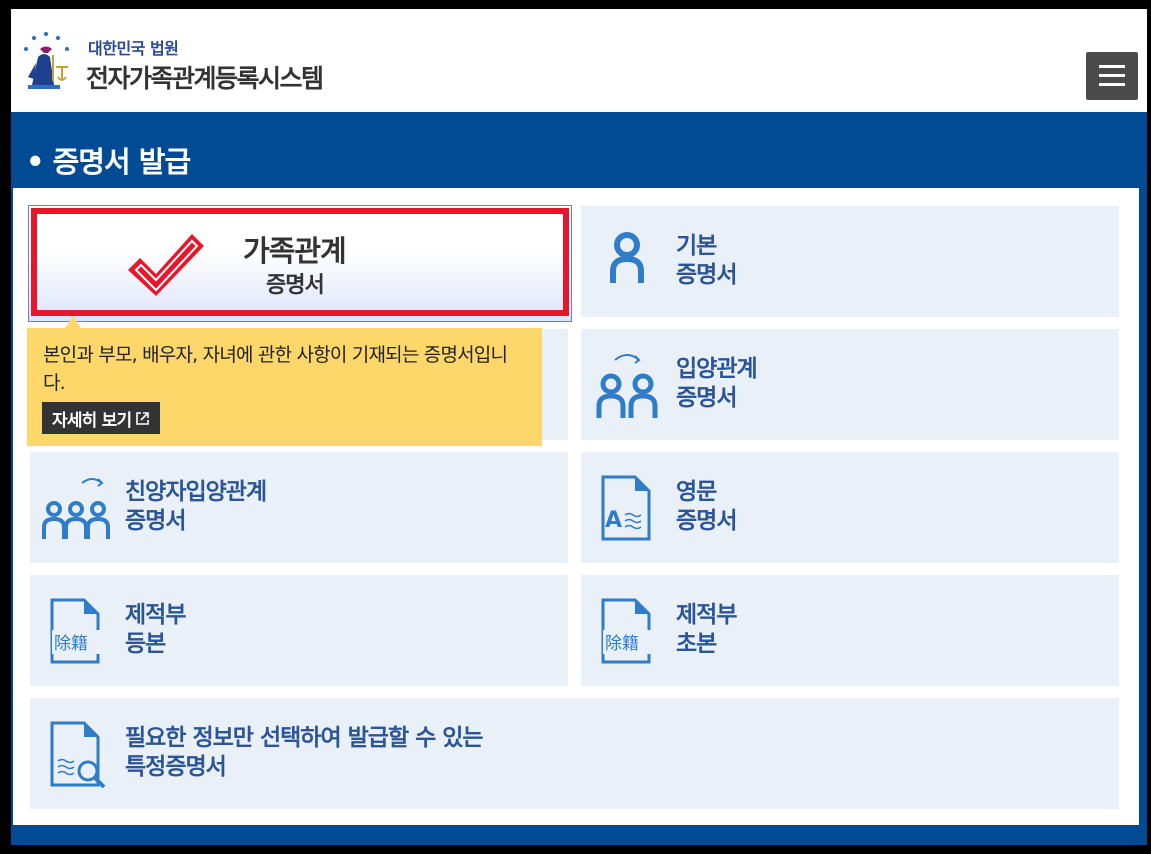  I want to click on card-subtitle: 증명서, so click(295, 285).